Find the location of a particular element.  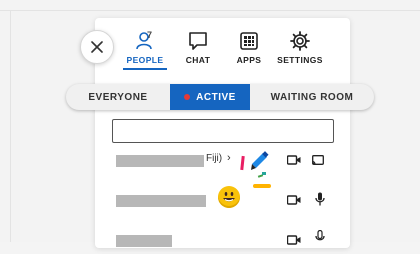

close-icon is located at coordinates (97, 47).